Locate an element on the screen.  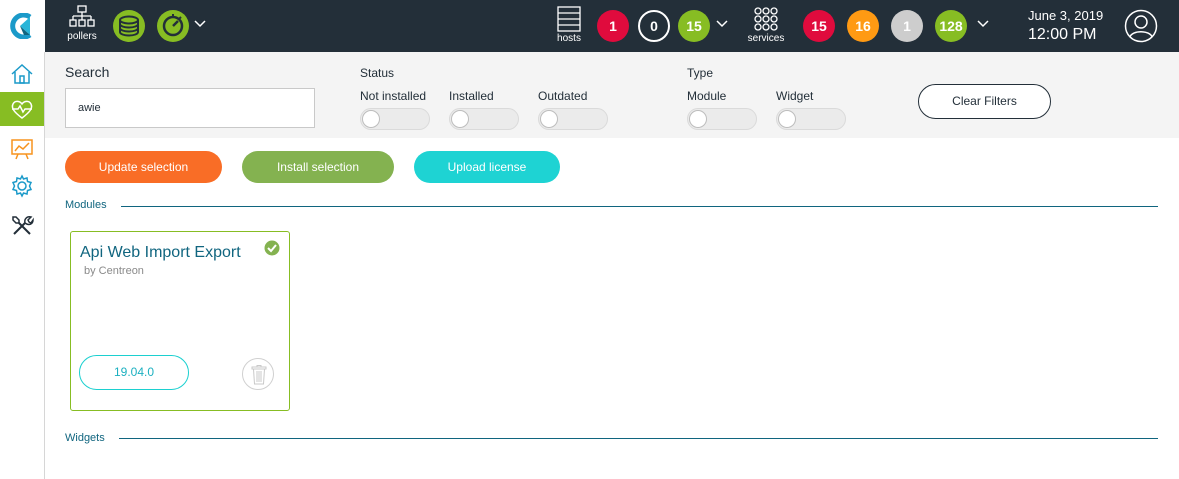
home-icon is located at coordinates (22, 73).